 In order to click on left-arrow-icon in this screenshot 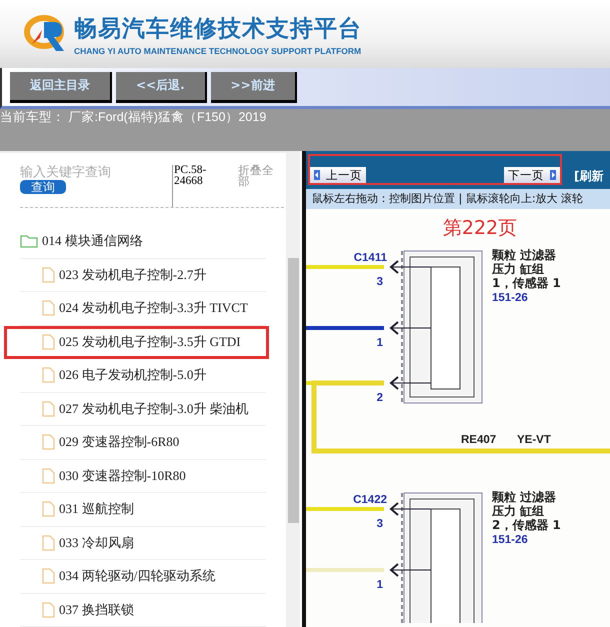, I will do `click(317, 175)`.